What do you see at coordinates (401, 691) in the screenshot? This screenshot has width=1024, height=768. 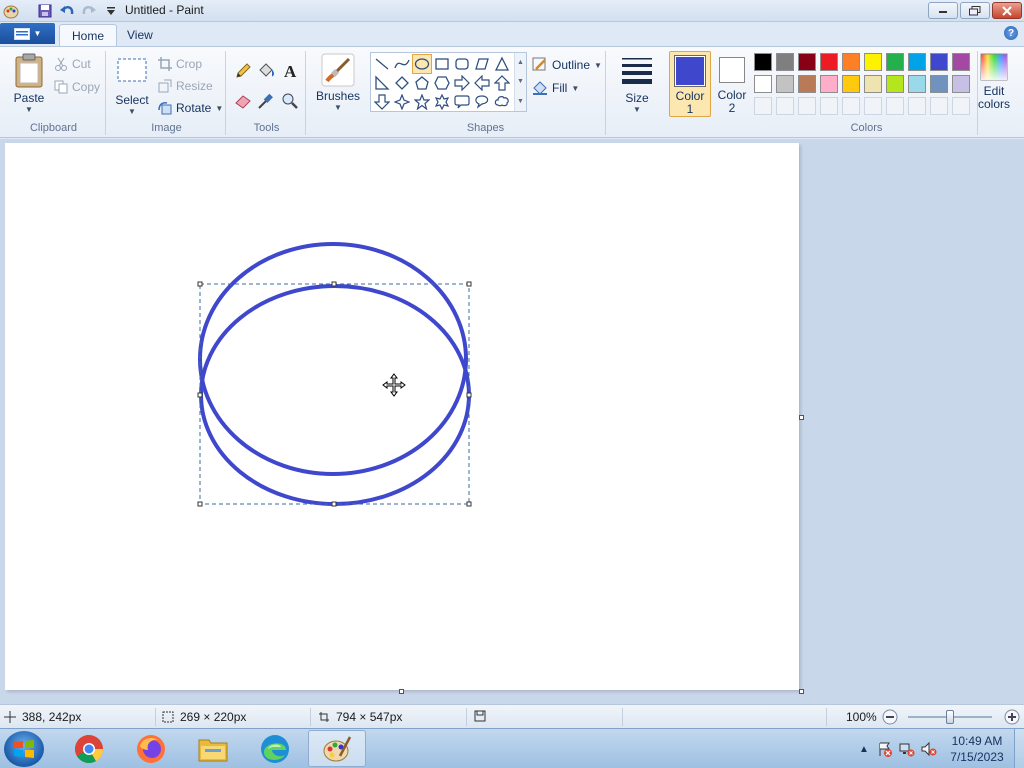 I see `canvas-resize-handle-bottom` at bounding box center [401, 691].